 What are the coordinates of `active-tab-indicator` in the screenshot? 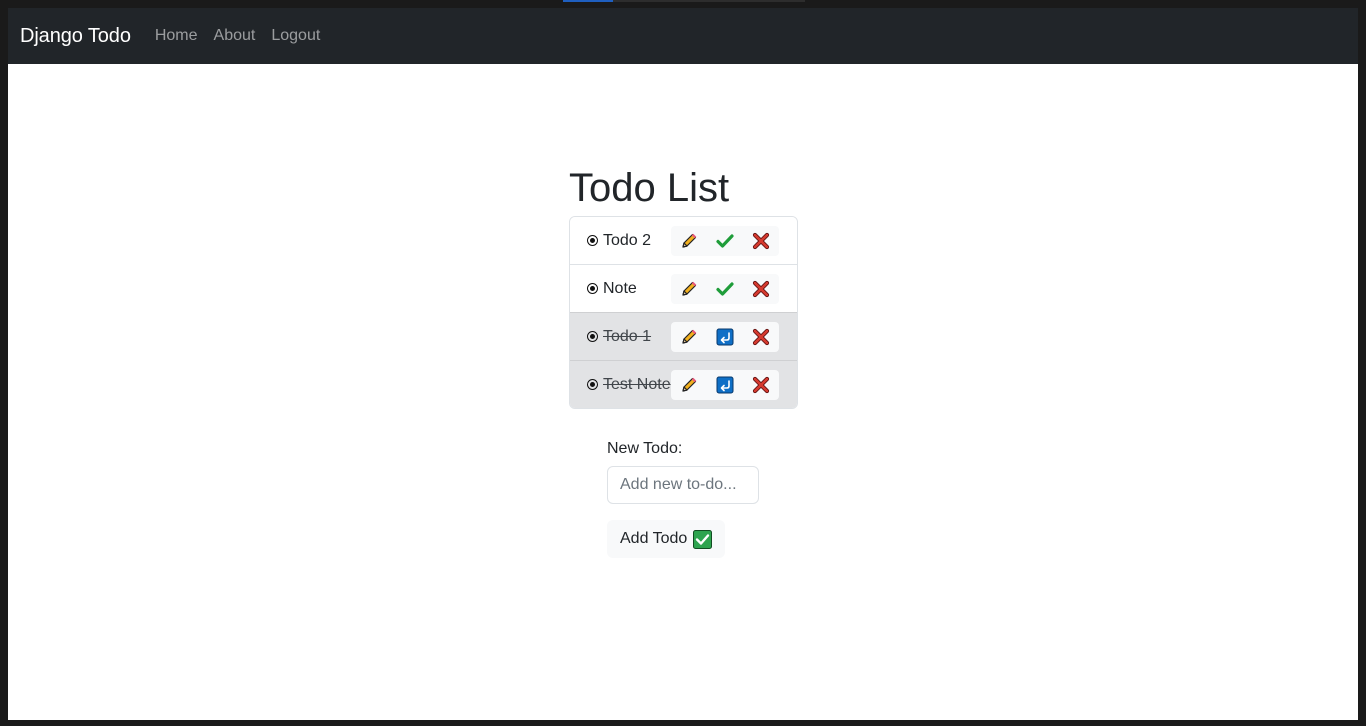 It's located at (588, 1).